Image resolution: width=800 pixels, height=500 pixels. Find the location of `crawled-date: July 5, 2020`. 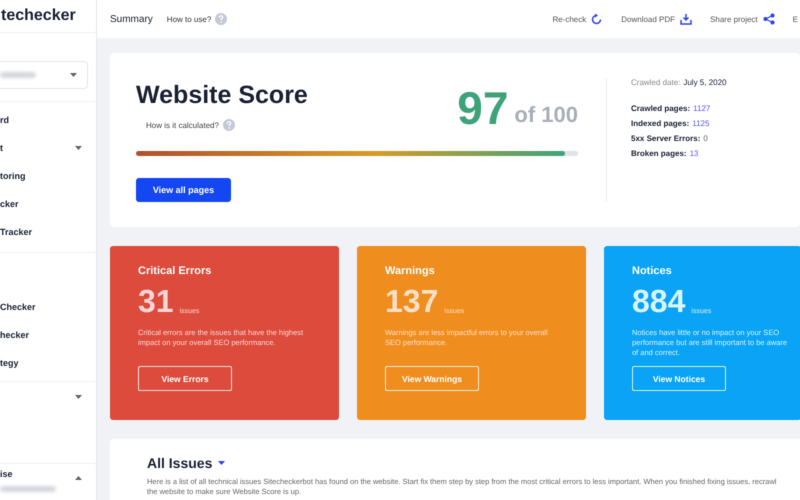

crawled-date: July 5, 2020 is located at coordinates (704, 82).